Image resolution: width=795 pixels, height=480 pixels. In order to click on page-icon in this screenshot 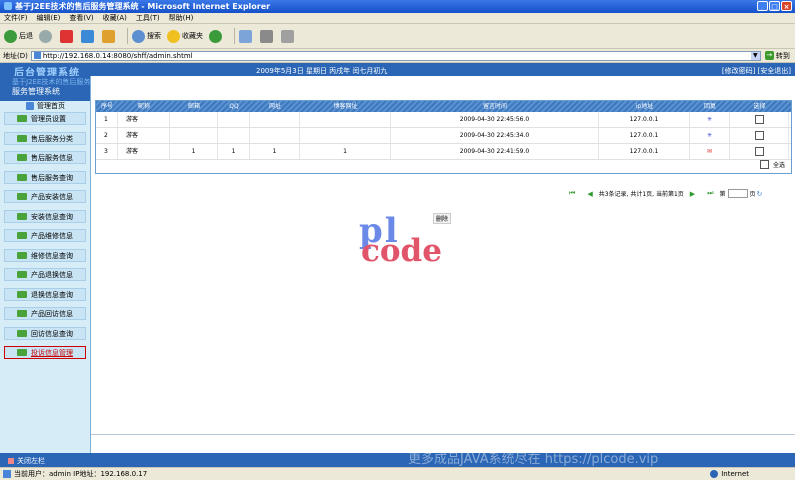, I will do `click(37, 55)`.